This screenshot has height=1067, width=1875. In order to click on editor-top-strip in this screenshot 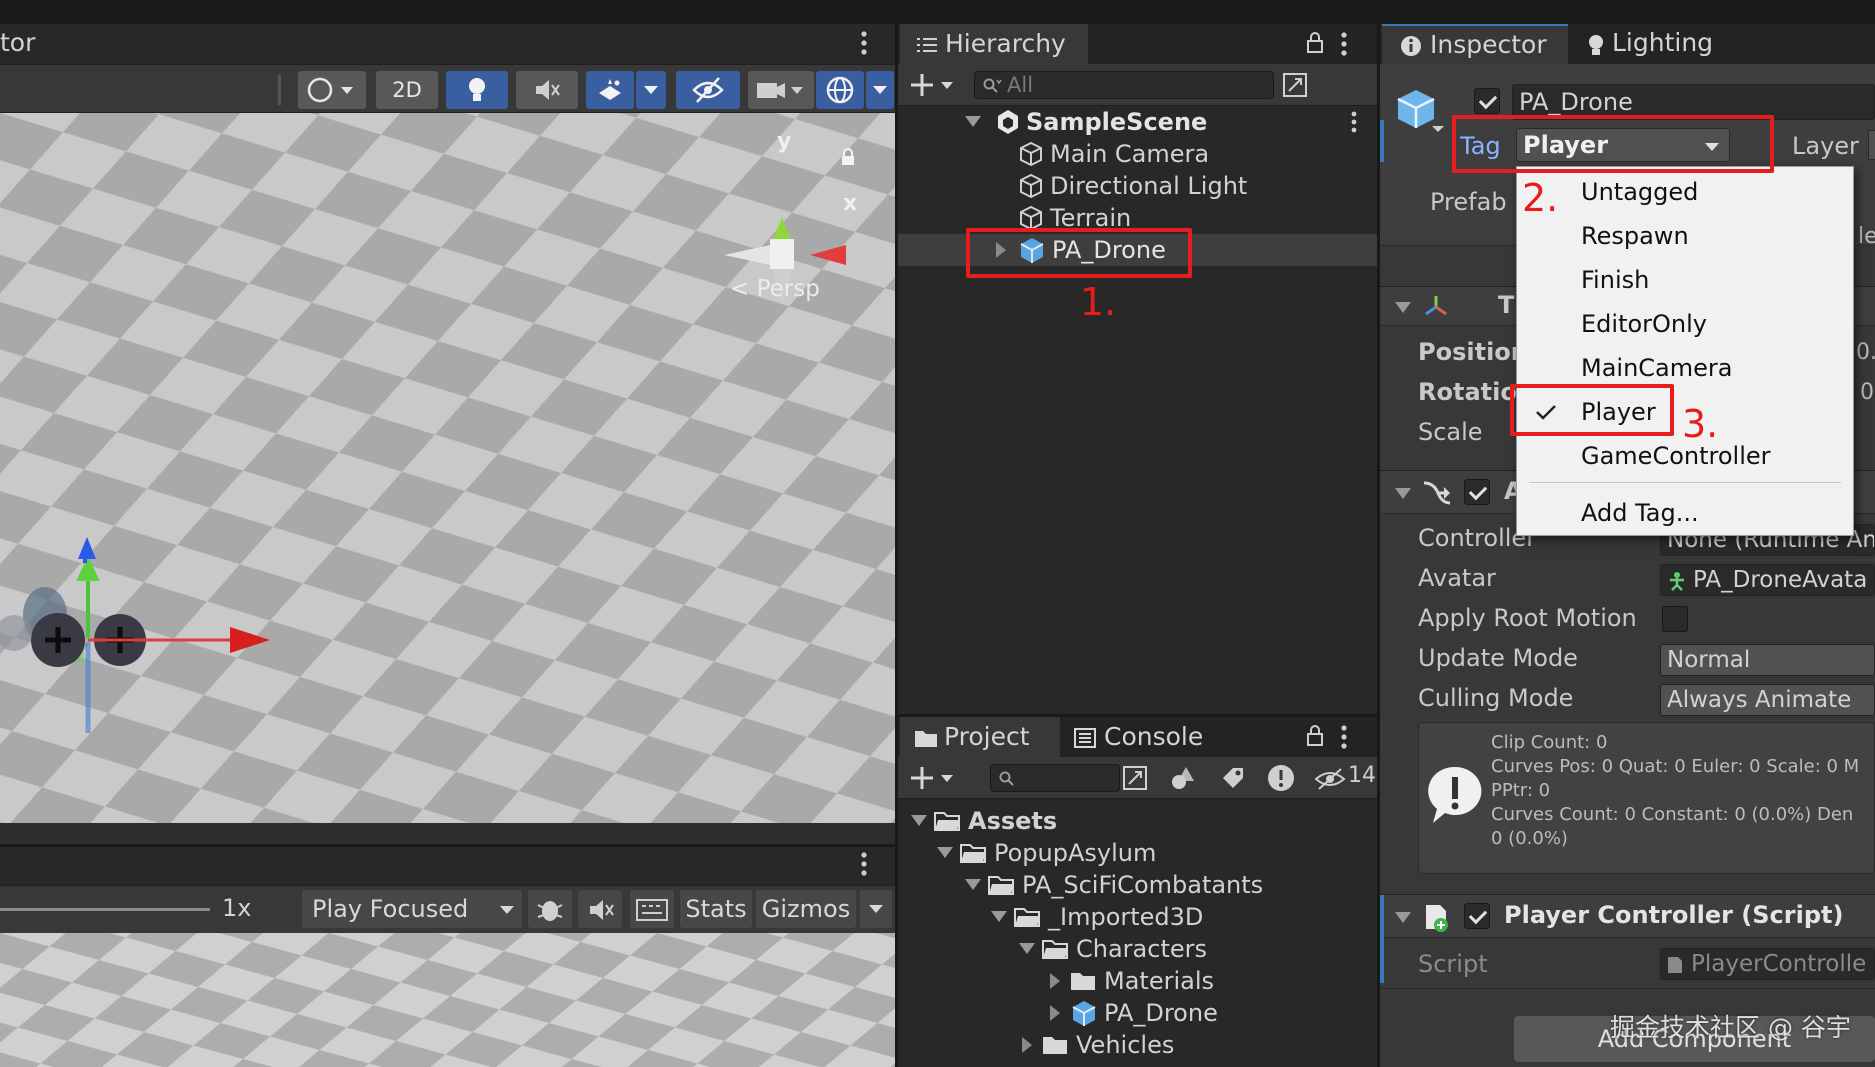, I will do `click(937, 12)`.